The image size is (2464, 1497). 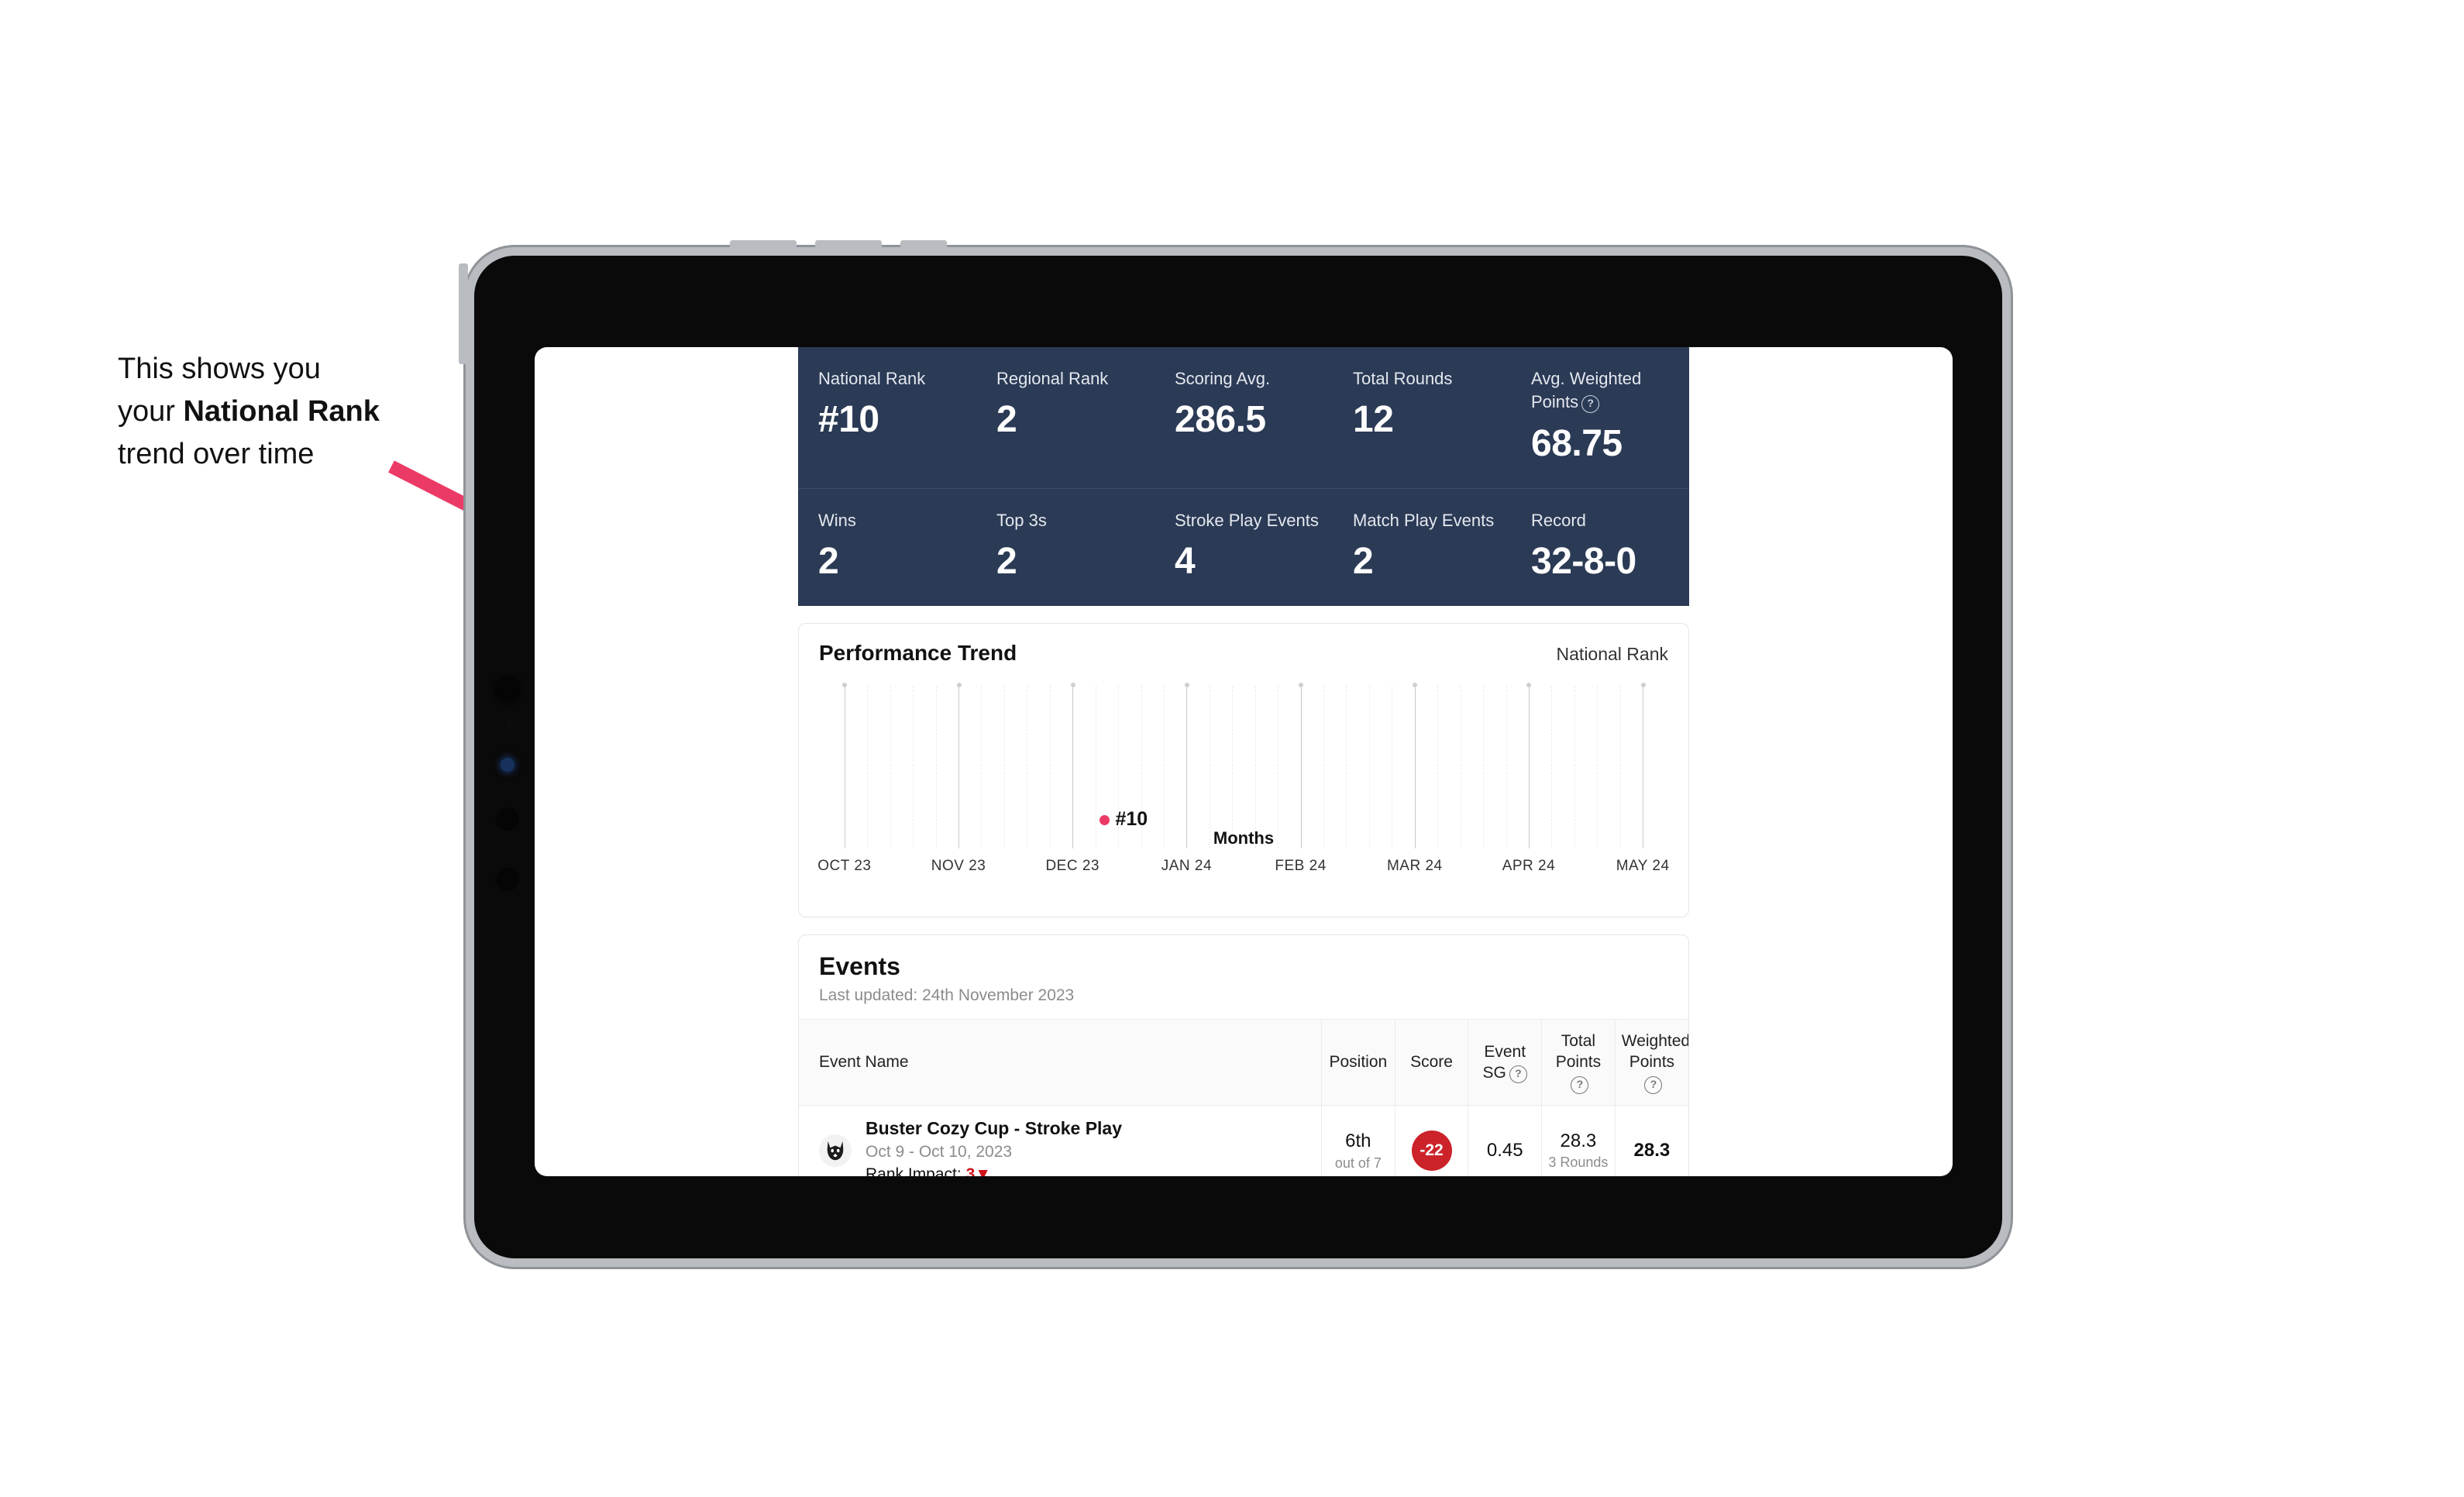 What do you see at coordinates (1104, 821) in the screenshot?
I see `chart-data-point` at bounding box center [1104, 821].